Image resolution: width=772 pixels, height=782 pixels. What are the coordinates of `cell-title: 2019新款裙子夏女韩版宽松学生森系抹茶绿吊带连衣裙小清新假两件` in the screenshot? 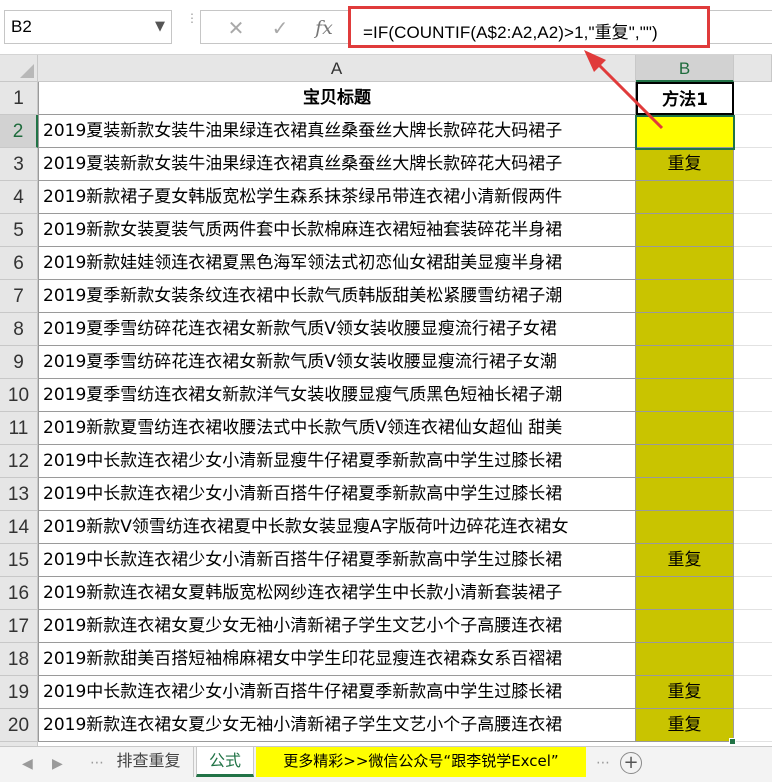 It's located at (337, 197).